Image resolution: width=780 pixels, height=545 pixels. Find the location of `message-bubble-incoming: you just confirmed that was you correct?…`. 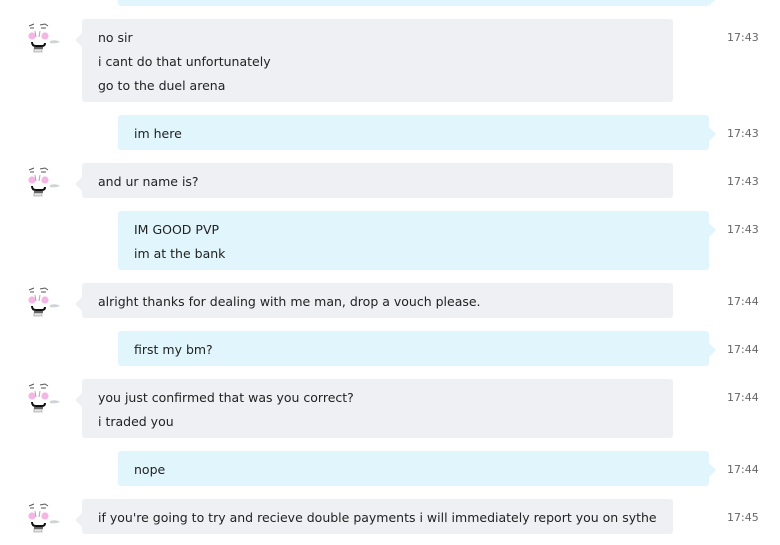

message-bubble-incoming: you just confirmed that was you correct?… is located at coordinates (374, 408).